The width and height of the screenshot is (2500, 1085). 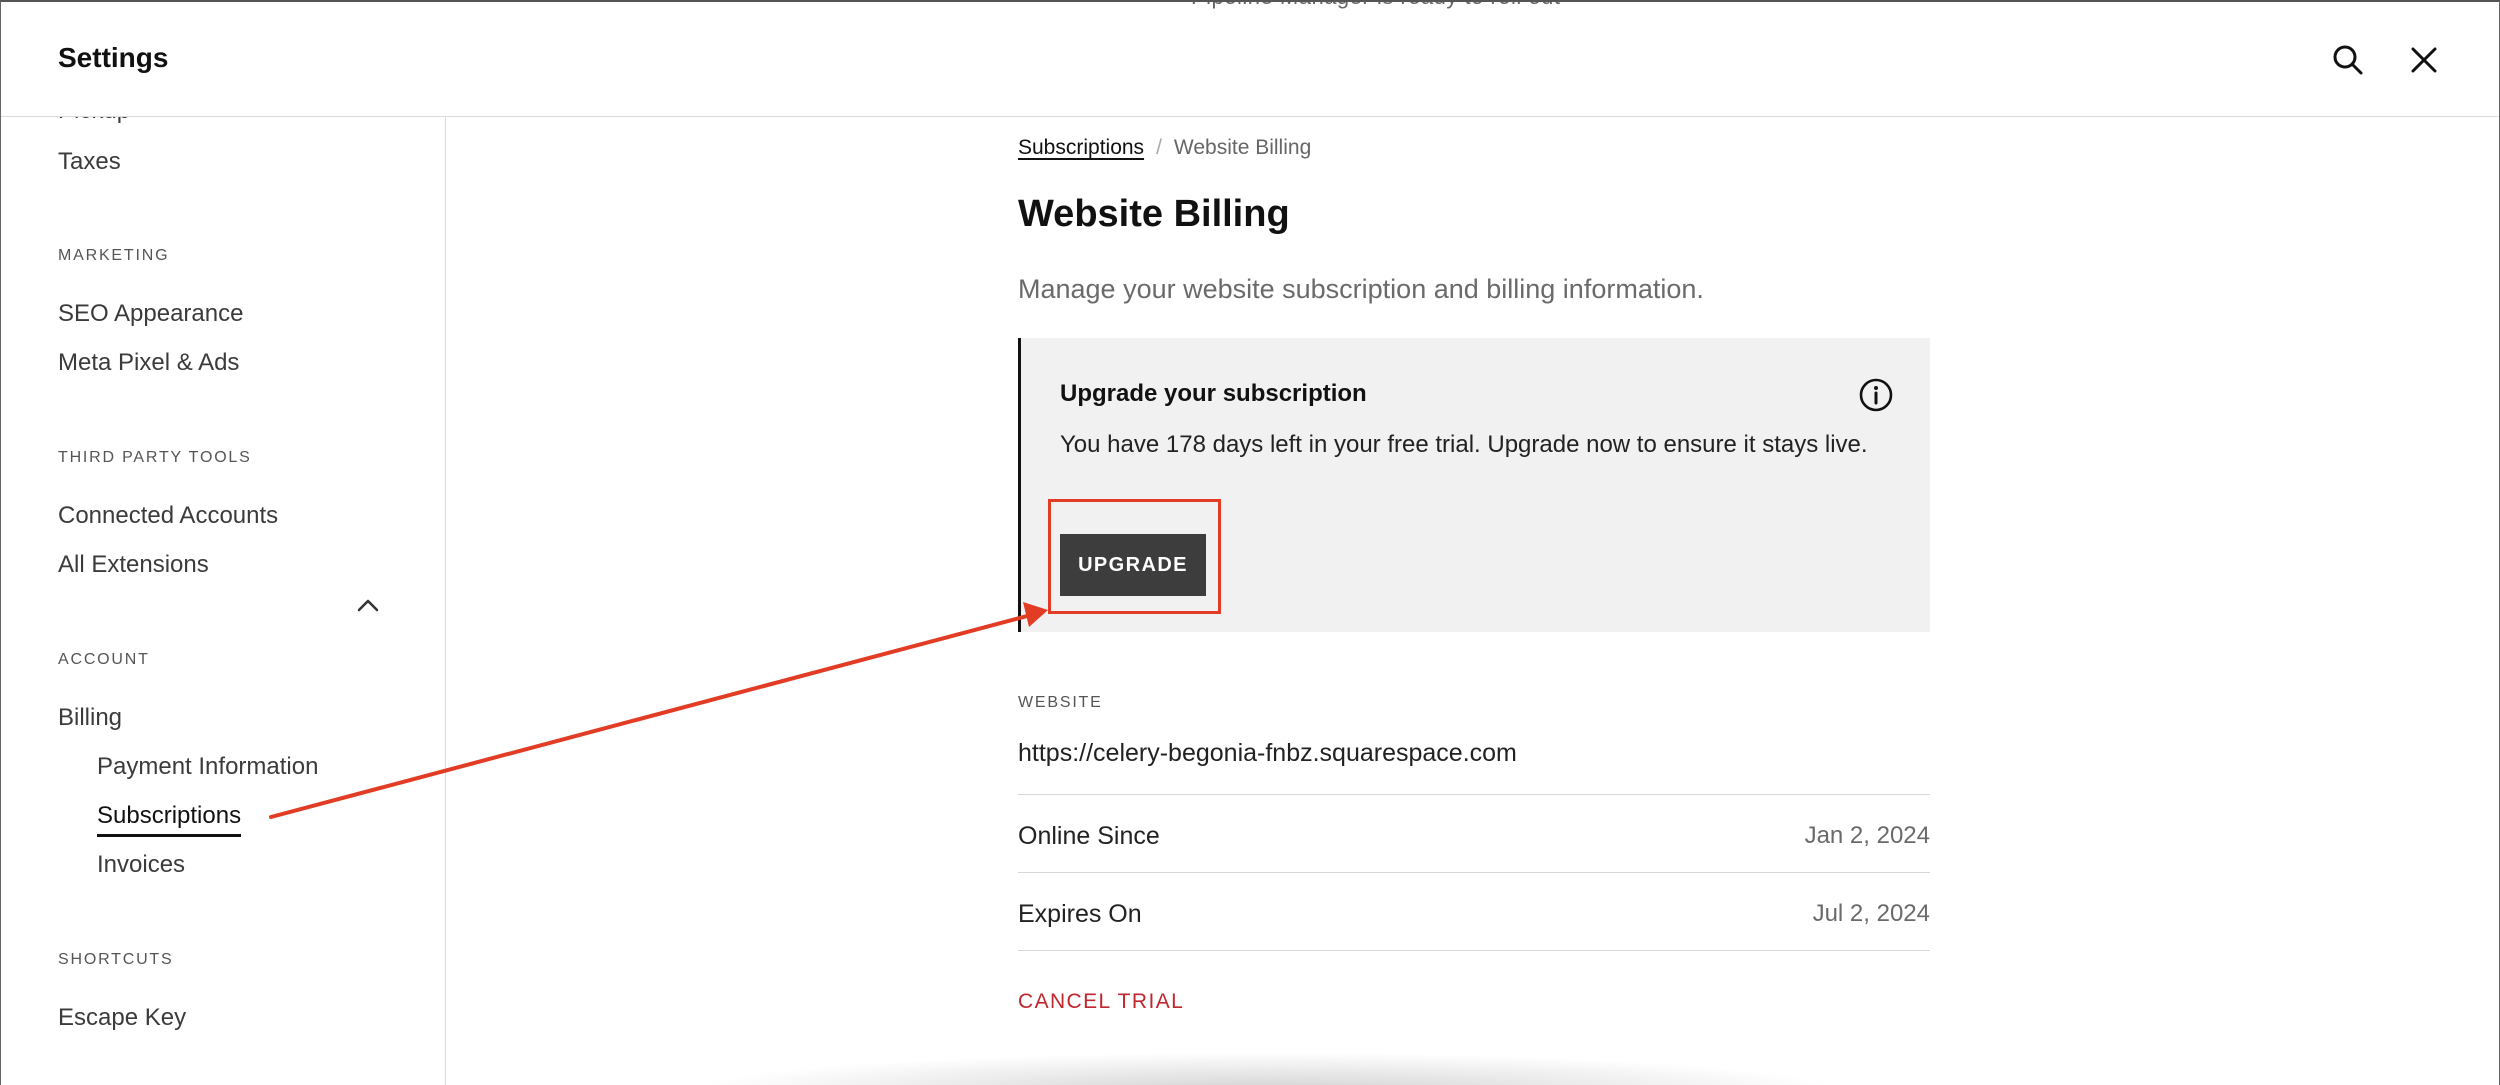 I want to click on sidebar-item-pickup: Pickup, so click(x=94, y=121).